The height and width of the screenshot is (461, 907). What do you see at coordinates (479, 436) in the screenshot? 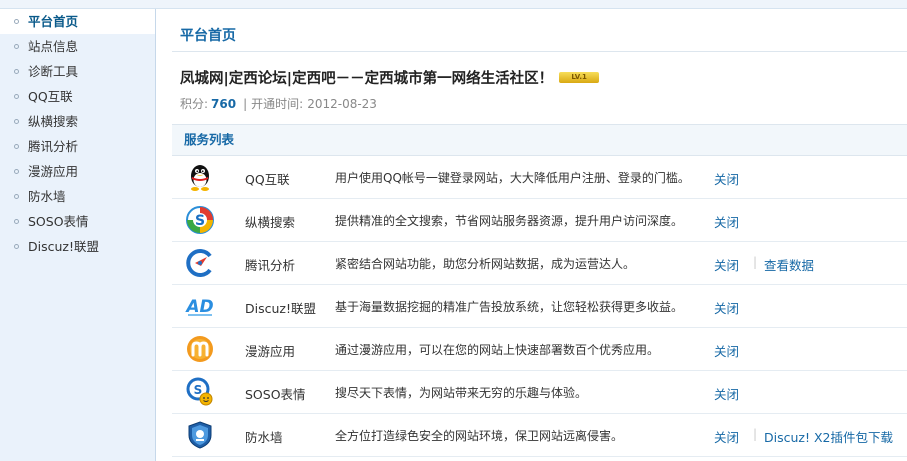
I see `service-description: 全方位打造绿色安全的网站环境，保卫网站远离侵害。` at bounding box center [479, 436].